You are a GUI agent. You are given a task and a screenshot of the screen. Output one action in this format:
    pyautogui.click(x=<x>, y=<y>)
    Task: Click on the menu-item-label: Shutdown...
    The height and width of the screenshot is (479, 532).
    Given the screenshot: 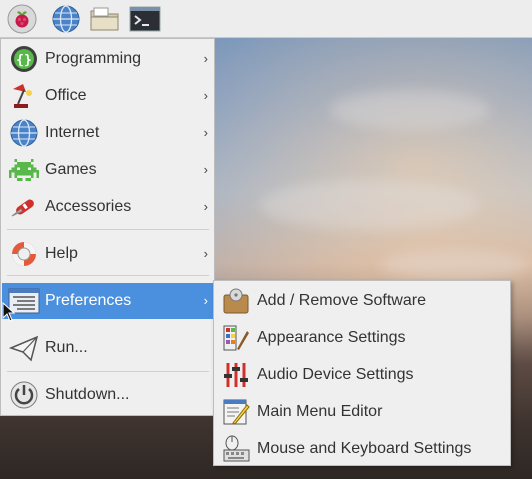 What is the action you would take?
    pyautogui.click(x=87, y=394)
    